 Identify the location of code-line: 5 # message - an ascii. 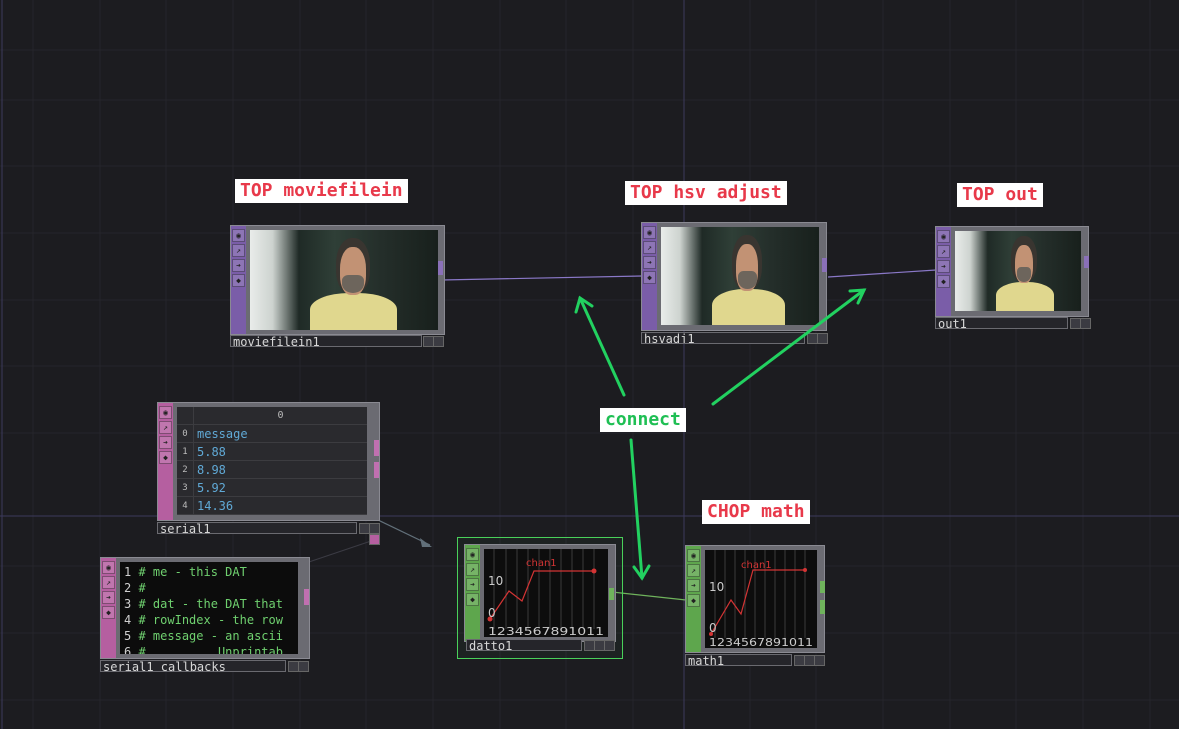
(209, 636).